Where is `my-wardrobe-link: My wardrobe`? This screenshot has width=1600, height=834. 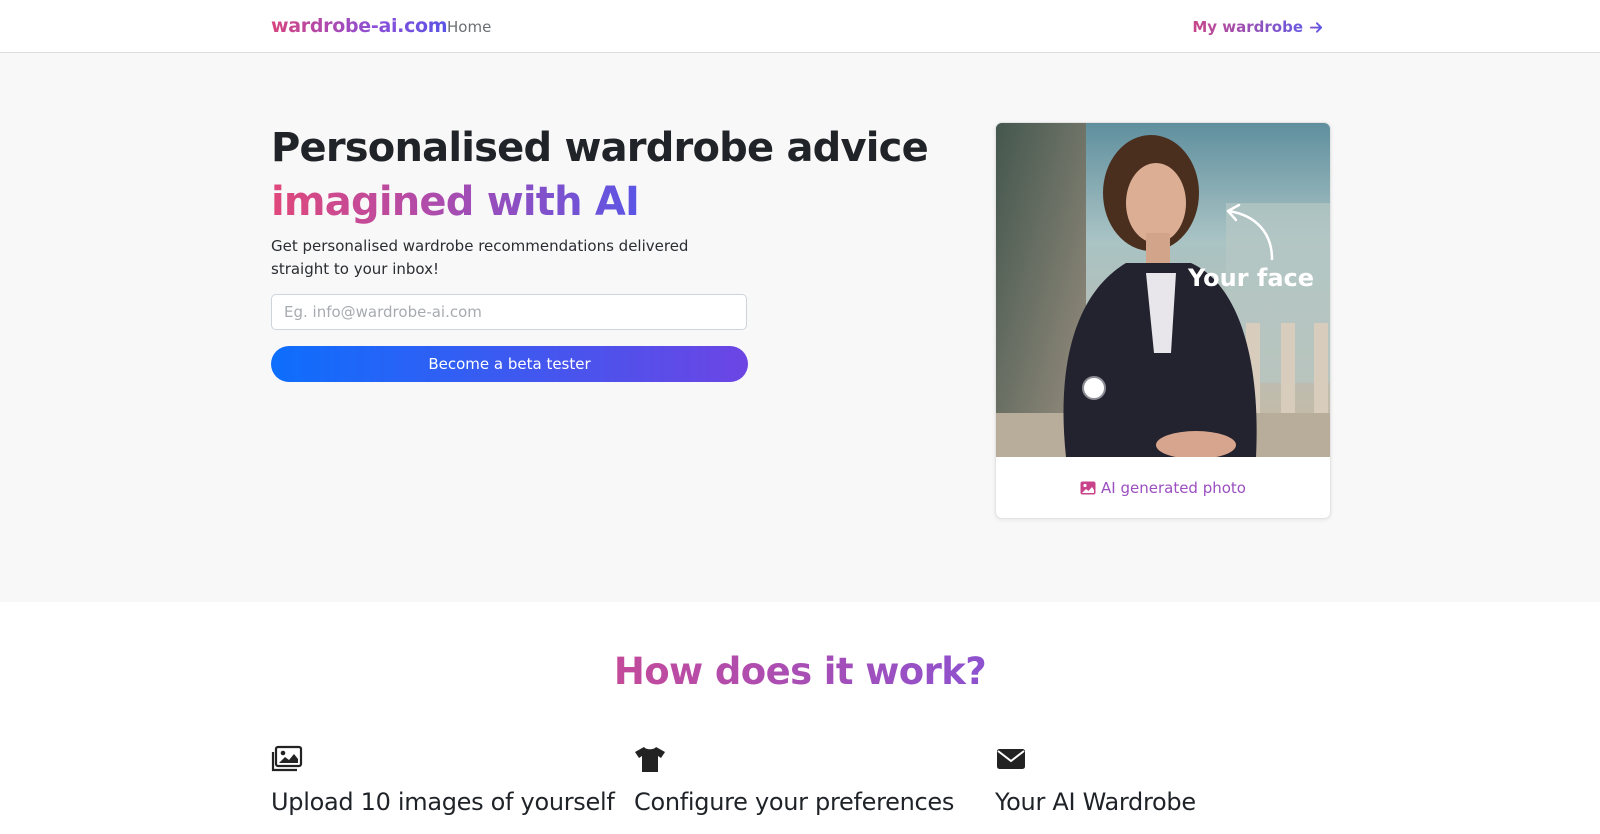 my-wardrobe-link: My wardrobe is located at coordinates (1258, 27).